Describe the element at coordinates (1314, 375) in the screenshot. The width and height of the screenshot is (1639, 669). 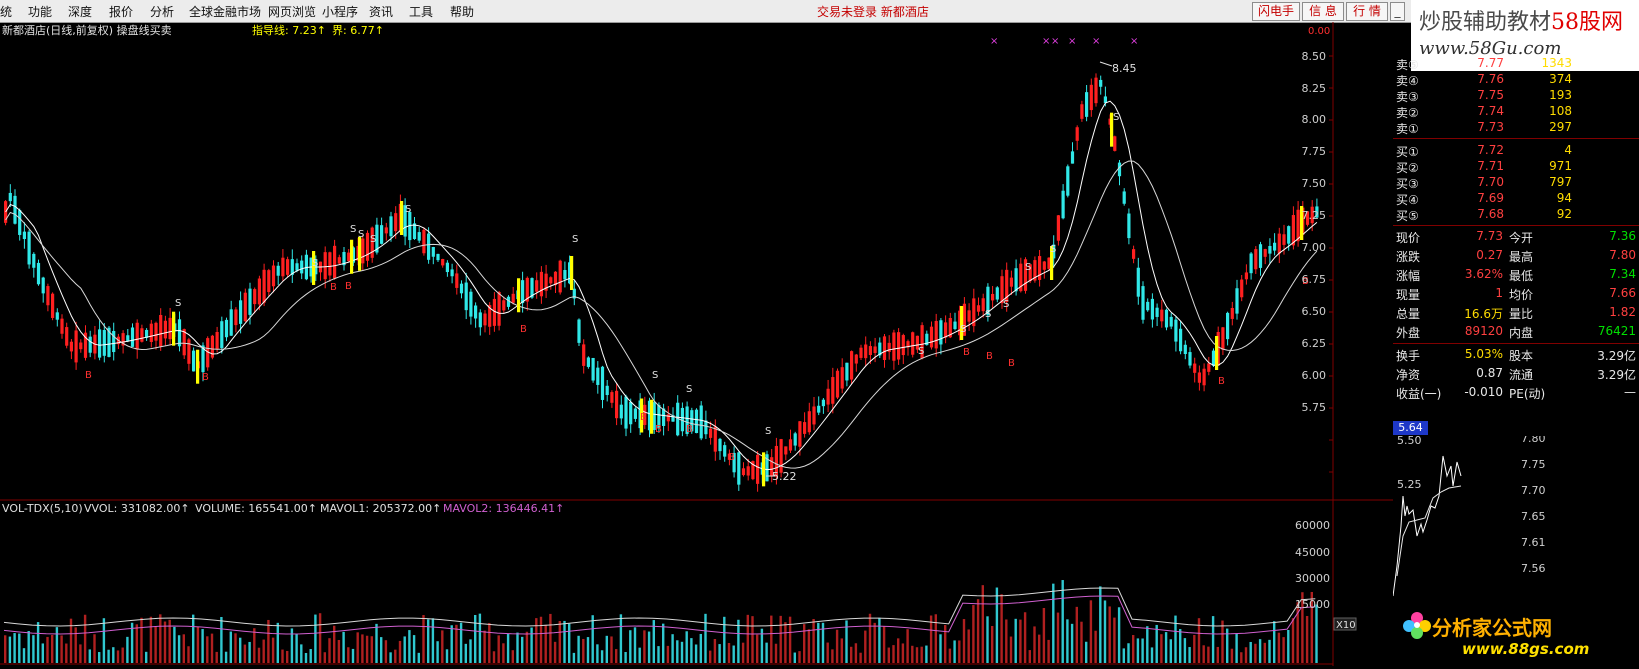
I see `y-tick-6-00: 6.00` at that location.